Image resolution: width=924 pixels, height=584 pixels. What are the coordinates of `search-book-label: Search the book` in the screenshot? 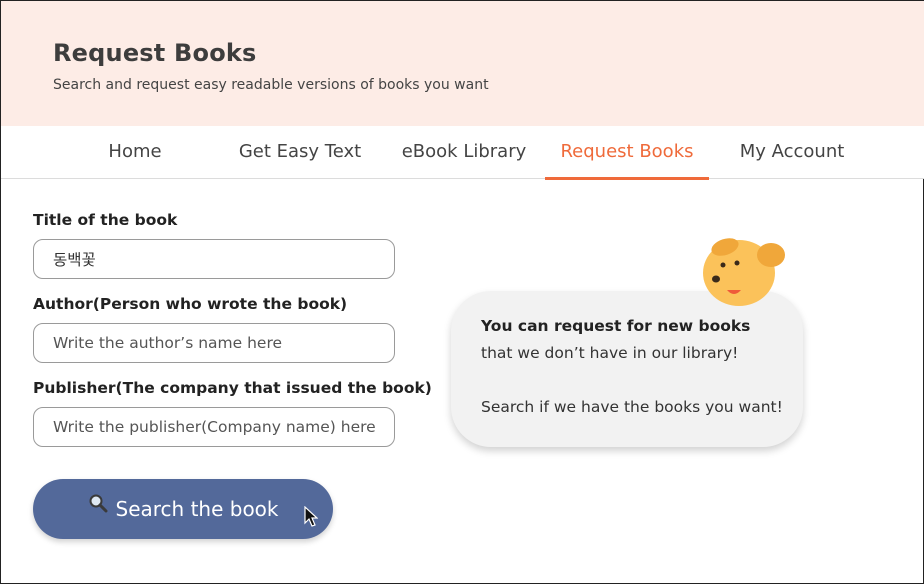 It's located at (197, 509).